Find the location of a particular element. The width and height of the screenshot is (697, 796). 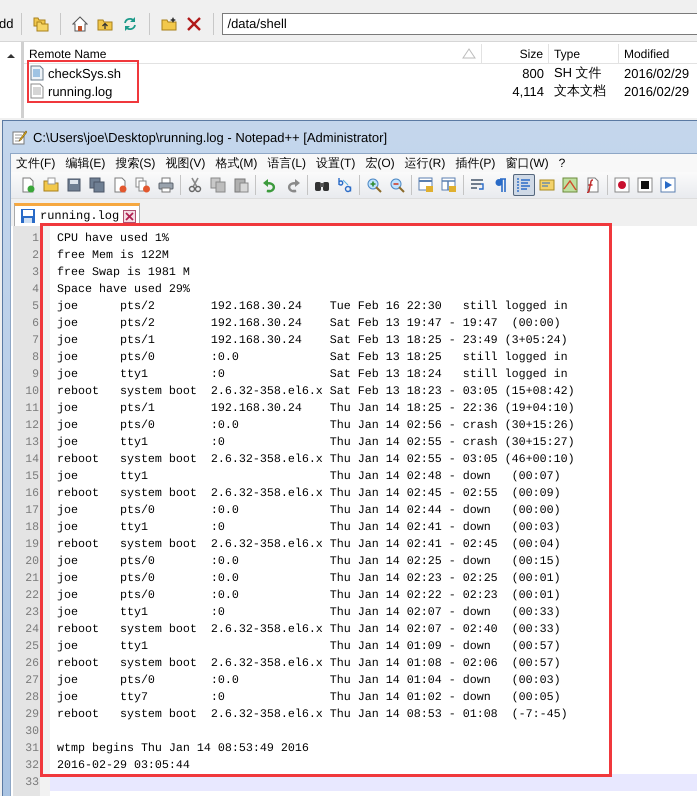

file-name: running.log is located at coordinates (80, 91).